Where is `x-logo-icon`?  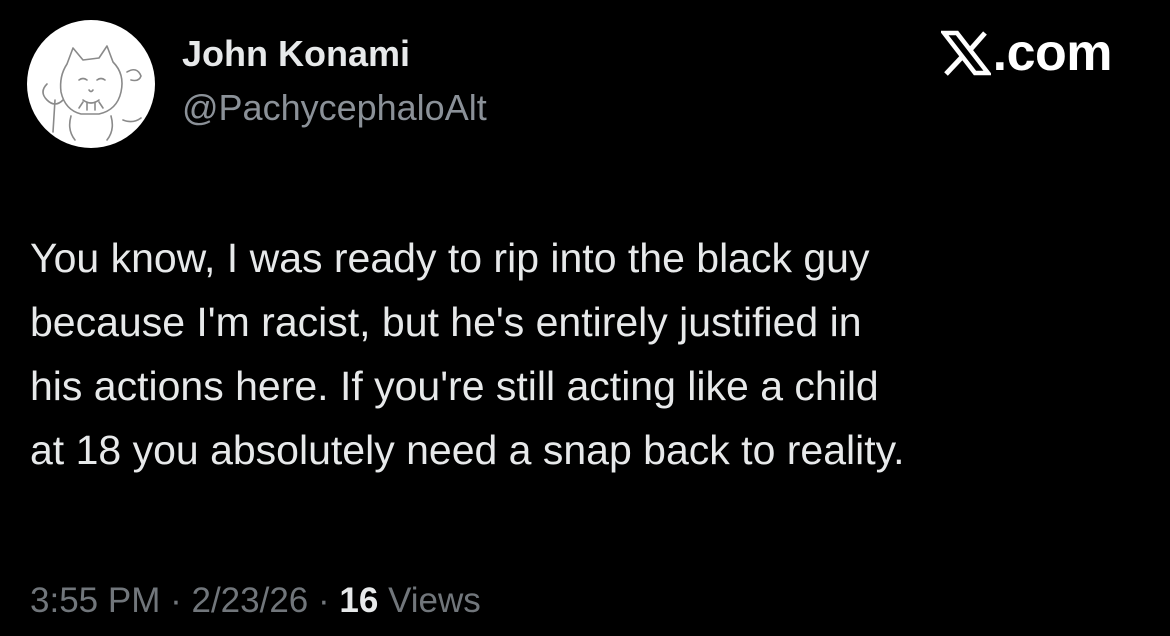
x-logo-icon is located at coordinates (965, 53).